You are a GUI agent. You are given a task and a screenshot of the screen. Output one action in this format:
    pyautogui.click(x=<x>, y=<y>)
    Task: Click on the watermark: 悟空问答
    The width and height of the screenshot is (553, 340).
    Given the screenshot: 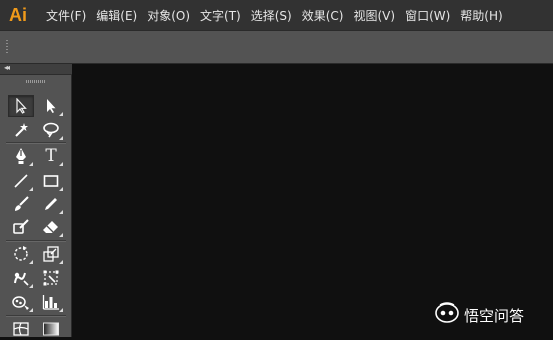 What is the action you would take?
    pyautogui.click(x=479, y=315)
    